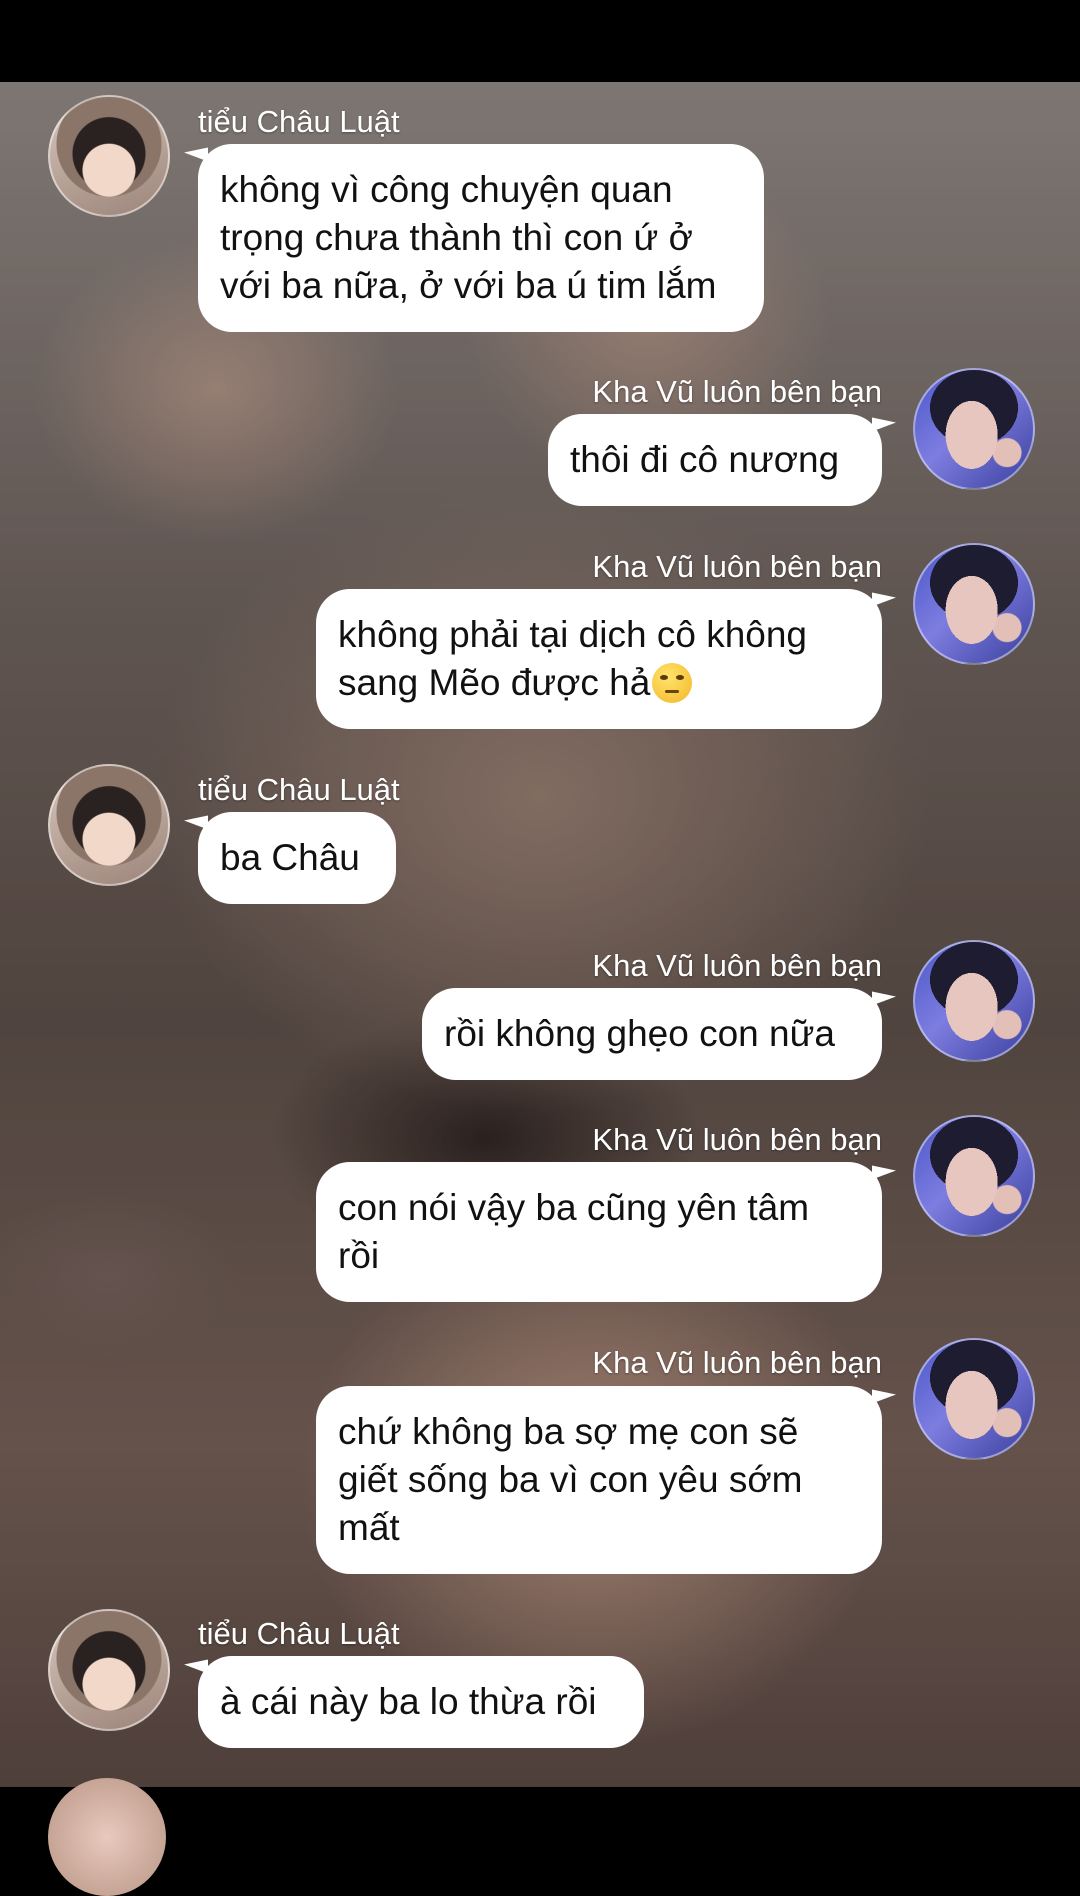 The height and width of the screenshot is (1896, 1080). Describe the element at coordinates (468, 285) in the screenshot. I see `message-line: với ba nữa, ở với ba ú tim lắm` at that location.